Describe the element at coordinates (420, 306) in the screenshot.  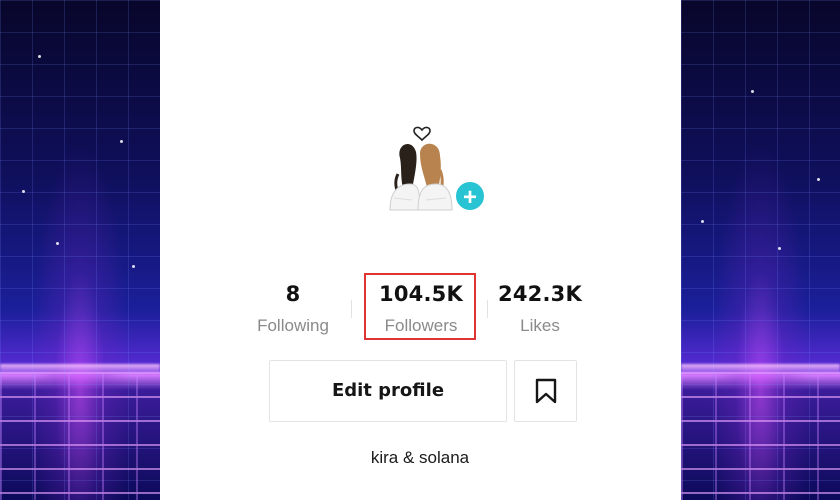
I see `followers-highlight-box` at that location.